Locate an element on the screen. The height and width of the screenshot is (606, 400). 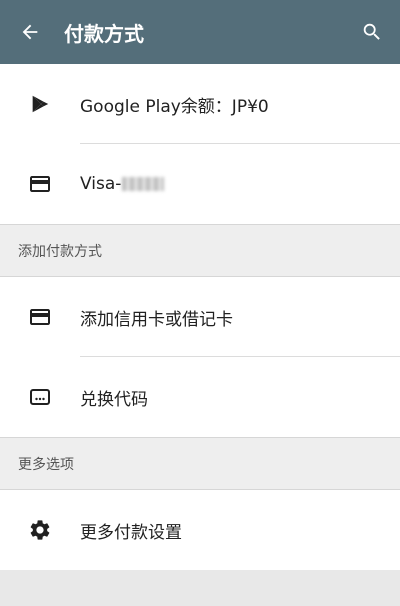
back-button is located at coordinates (30, 32).